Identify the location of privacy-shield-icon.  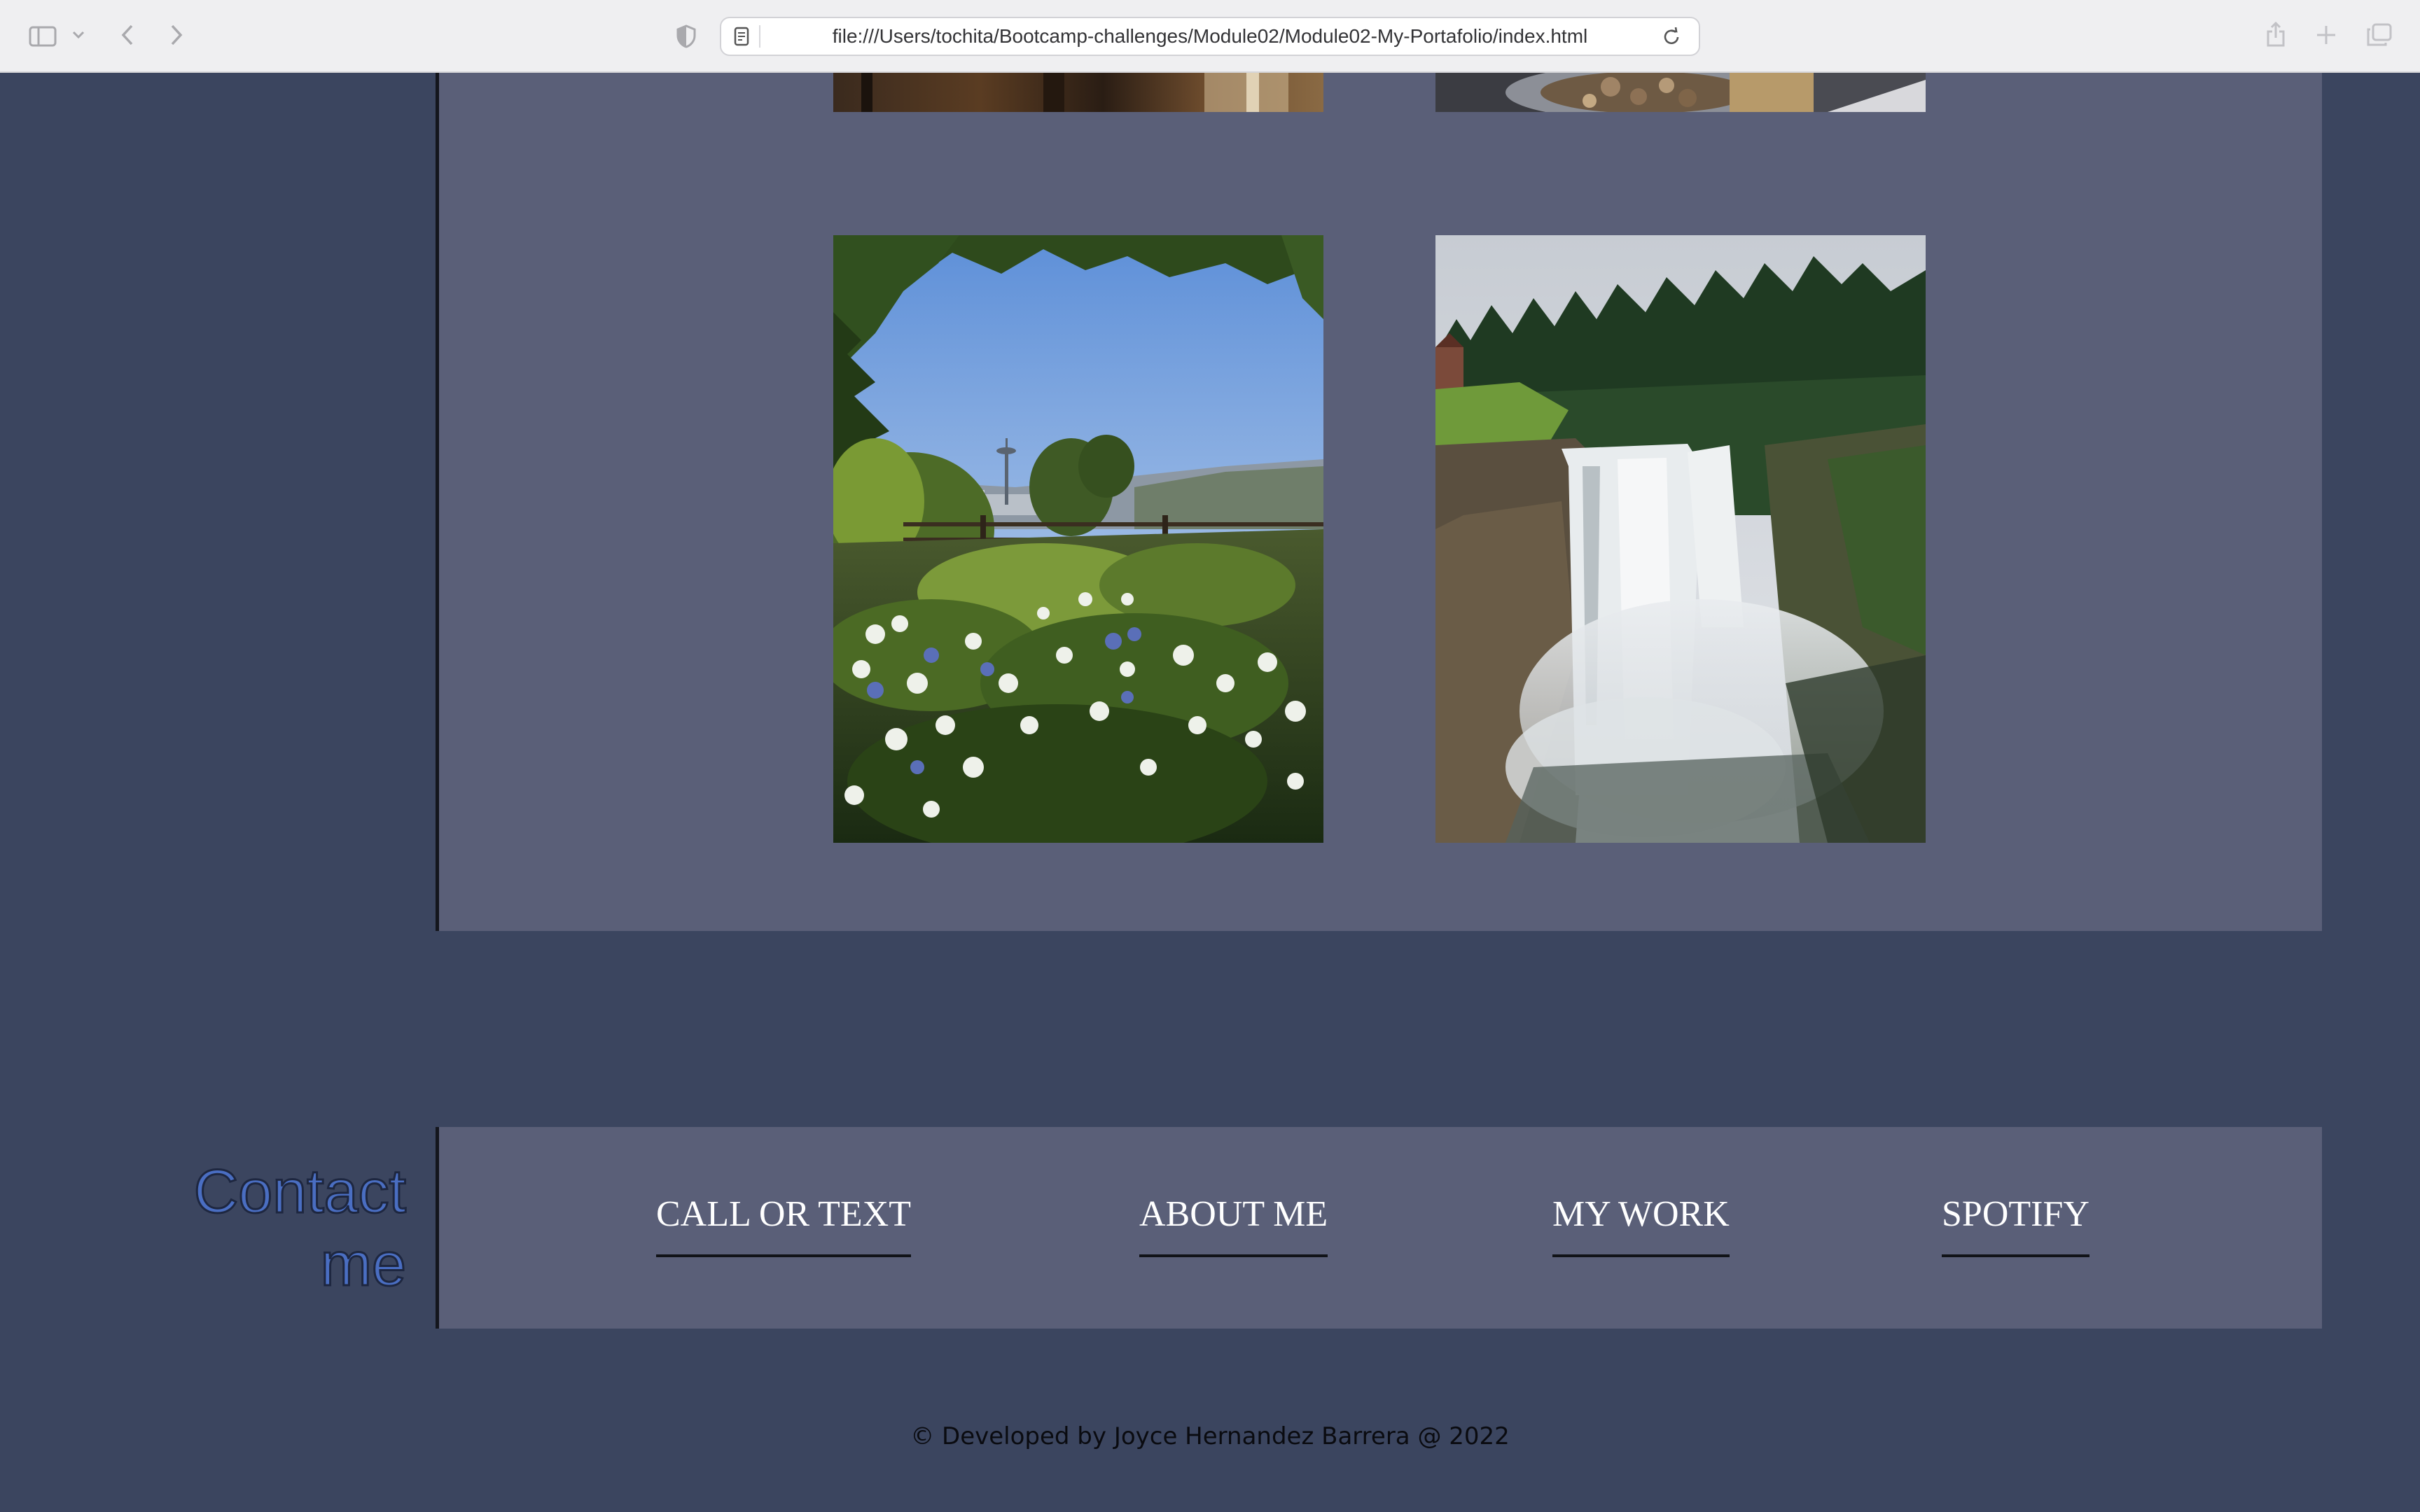
(686, 36).